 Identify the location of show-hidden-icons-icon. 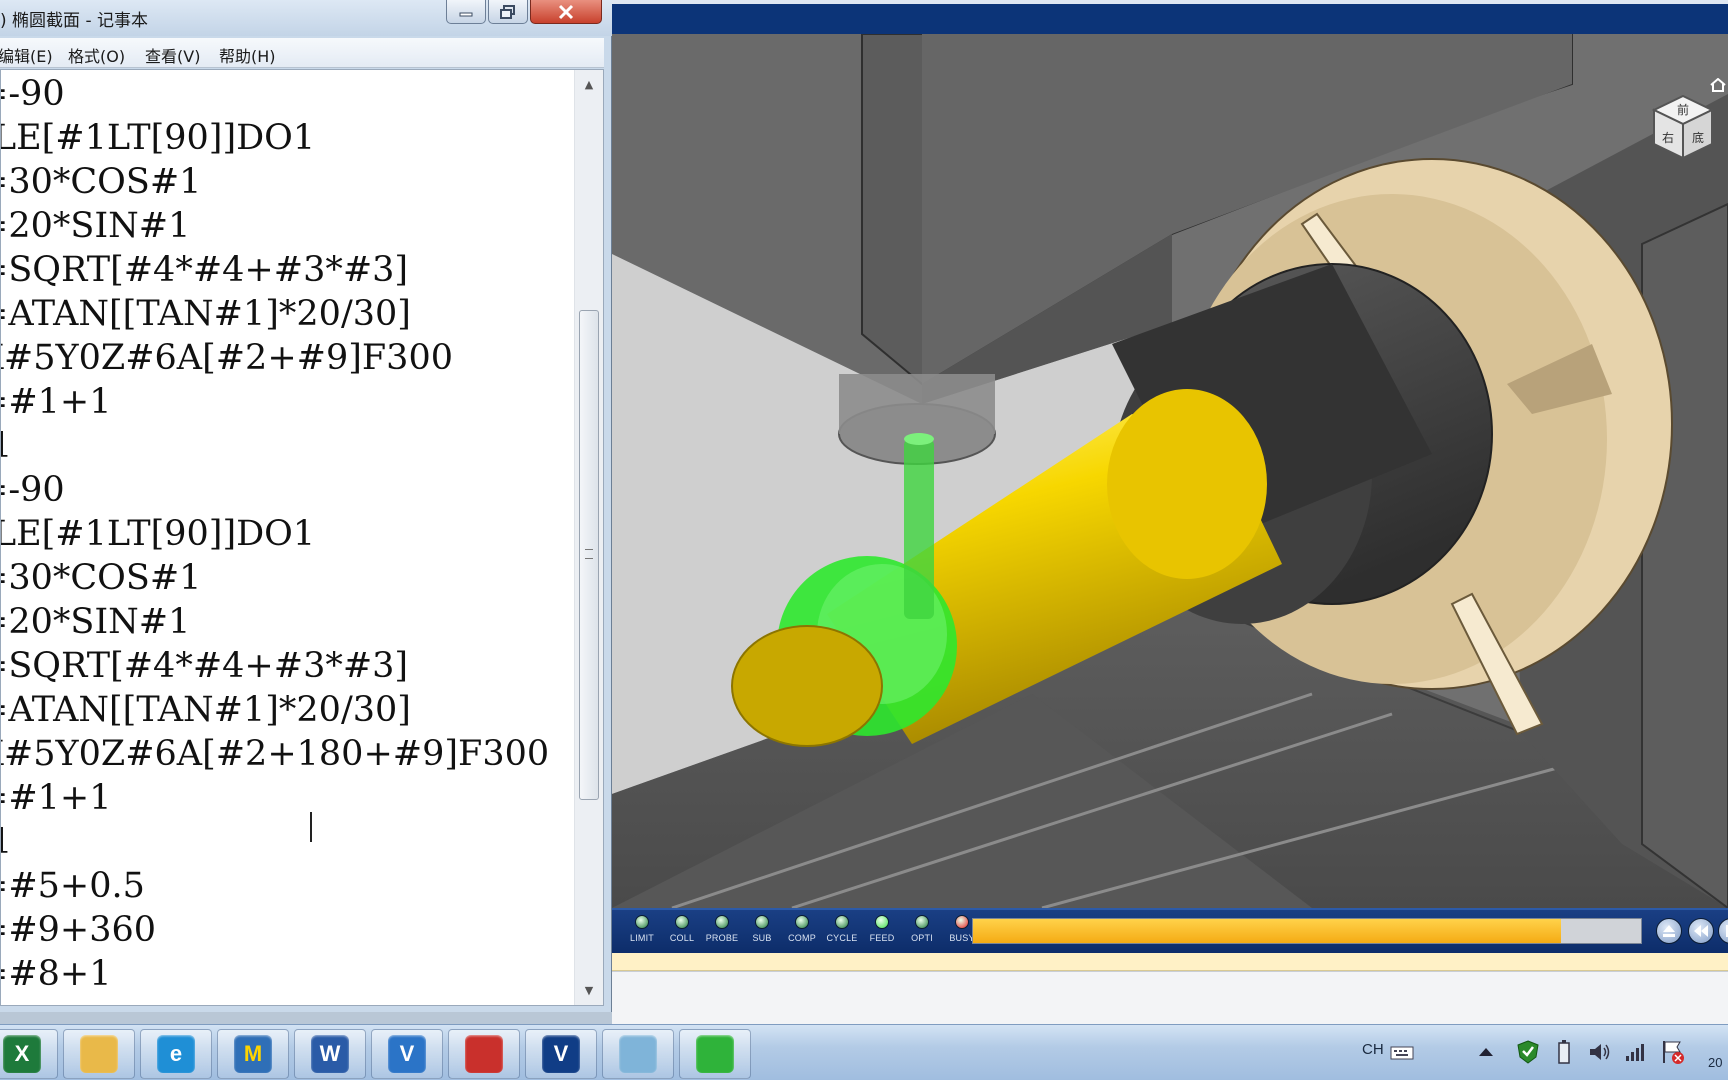
(1486, 1052).